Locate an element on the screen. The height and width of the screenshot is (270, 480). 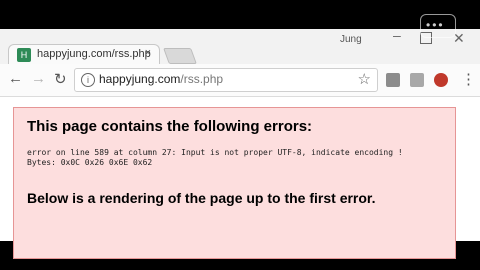
site-info-icon: i is located at coordinates (88, 80).